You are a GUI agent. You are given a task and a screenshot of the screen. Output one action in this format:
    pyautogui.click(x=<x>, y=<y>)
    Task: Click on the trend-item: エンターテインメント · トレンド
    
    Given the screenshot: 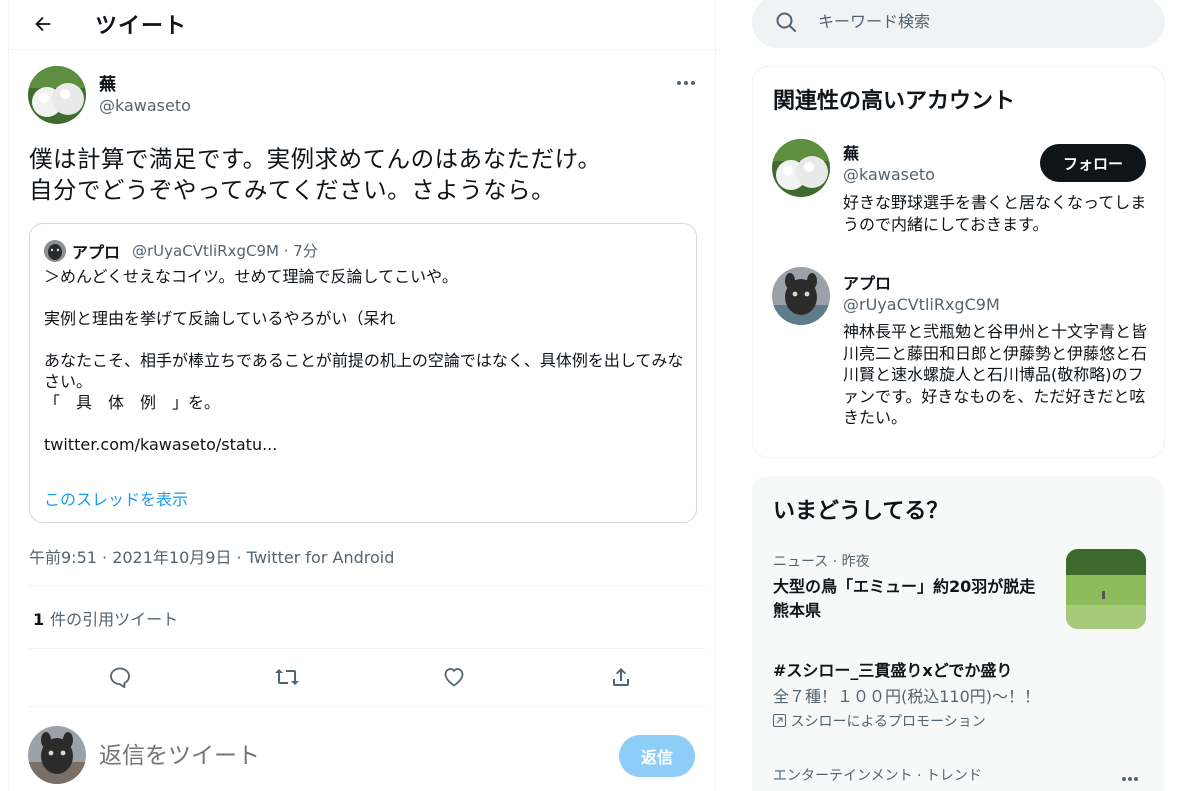 What is the action you would take?
    pyautogui.click(x=960, y=775)
    